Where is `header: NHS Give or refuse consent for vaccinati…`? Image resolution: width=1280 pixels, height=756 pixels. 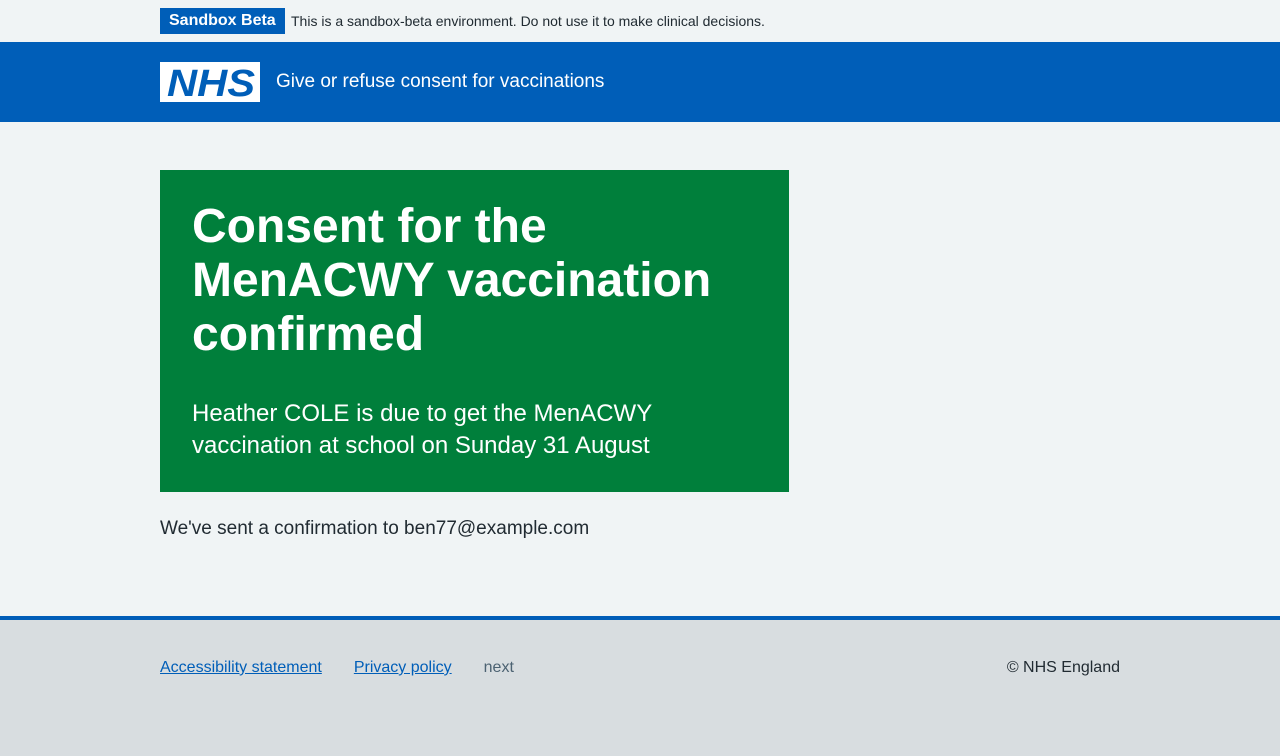
header: NHS Give or refuse consent for vaccinati… is located at coordinates (640, 82).